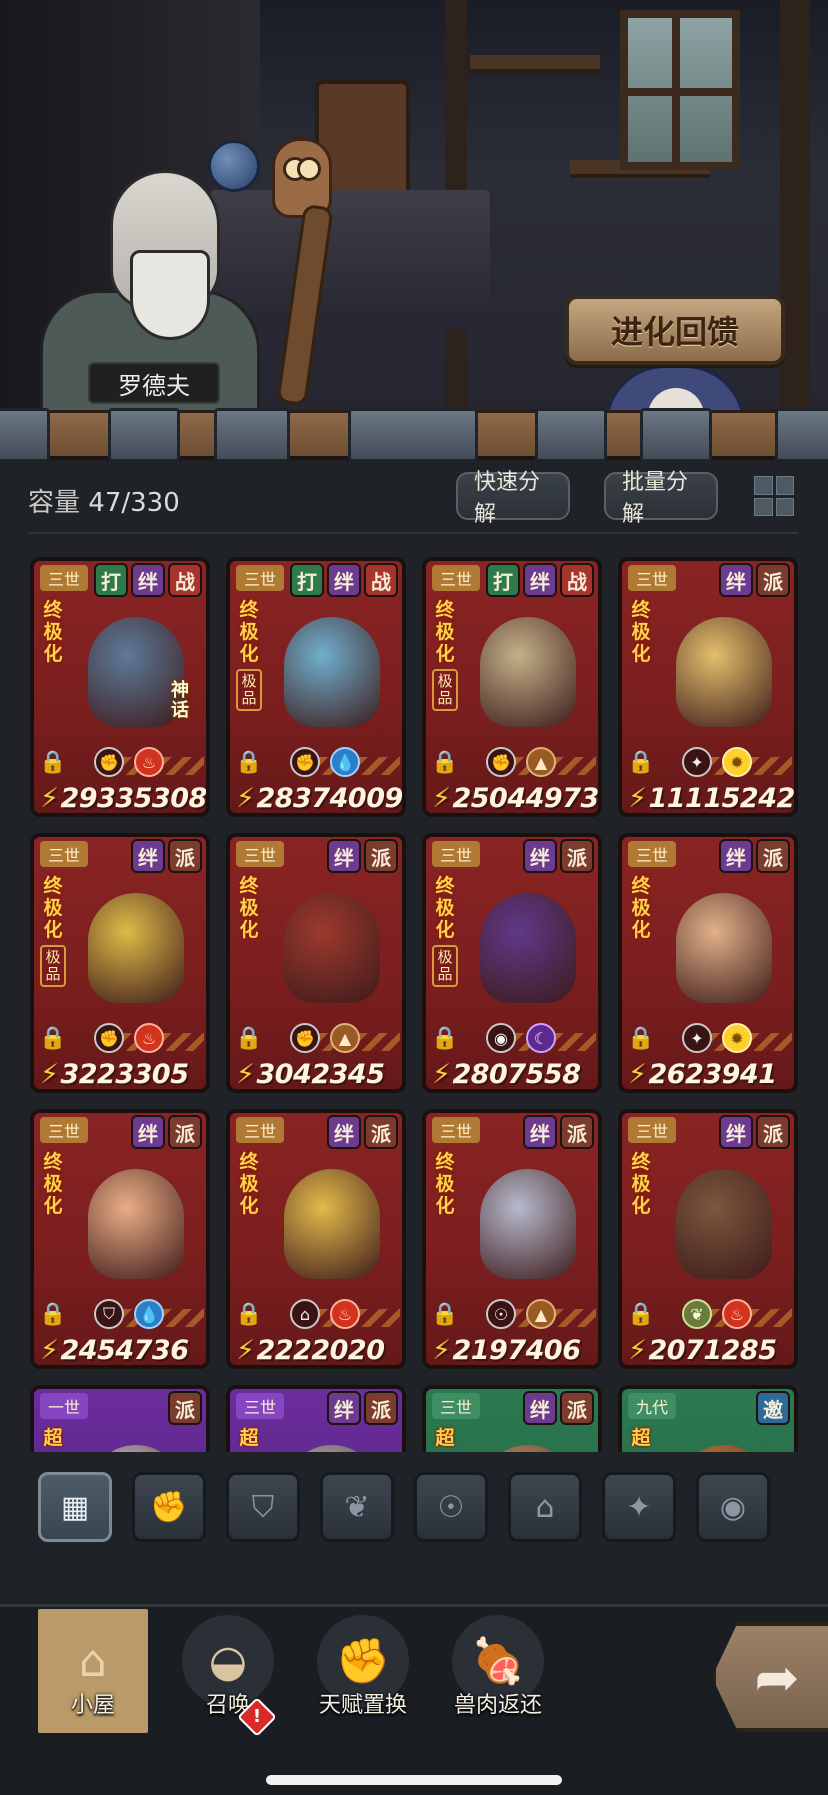  I want to click on card-icon-row: 🔒 ◉ ☾, so click(513, 1038).